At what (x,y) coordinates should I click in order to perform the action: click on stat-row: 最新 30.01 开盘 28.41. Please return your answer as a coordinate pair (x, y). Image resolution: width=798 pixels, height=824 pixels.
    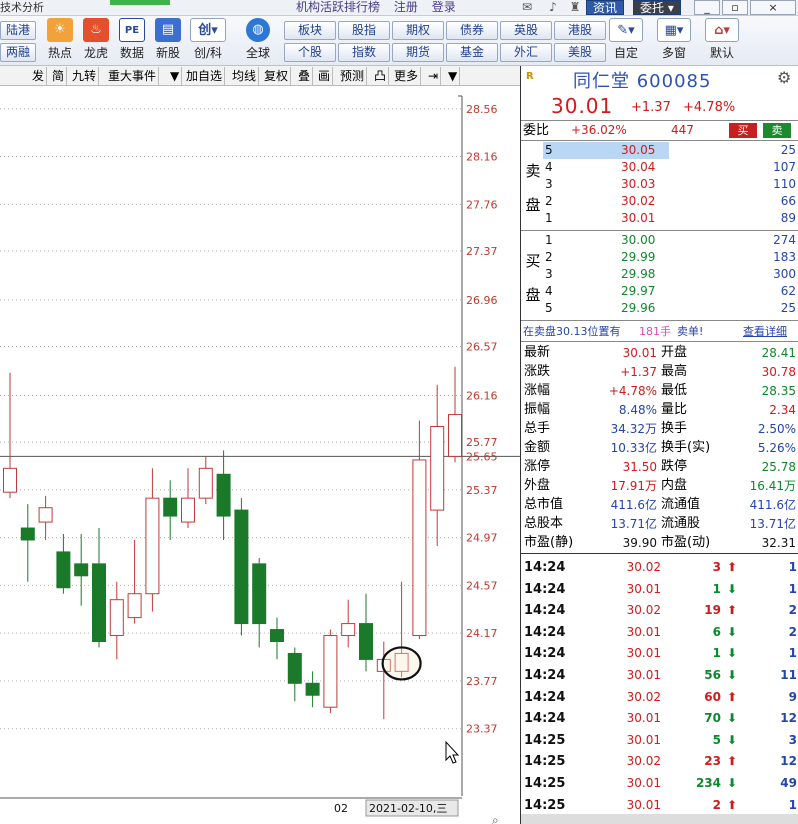
    Looking at the image, I should click on (659, 353).